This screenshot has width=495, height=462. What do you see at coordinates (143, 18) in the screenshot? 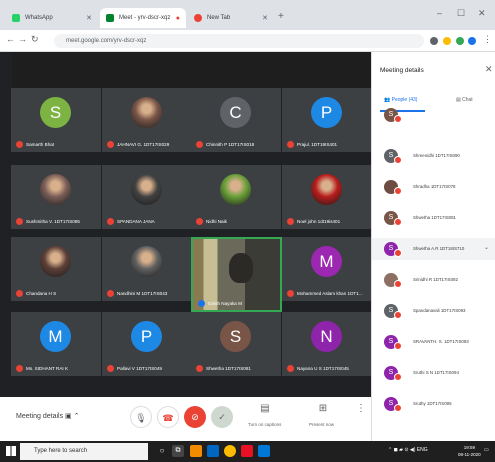
I see `tab-meet: Meet - yrv-dscr-xqz ●` at bounding box center [143, 18].